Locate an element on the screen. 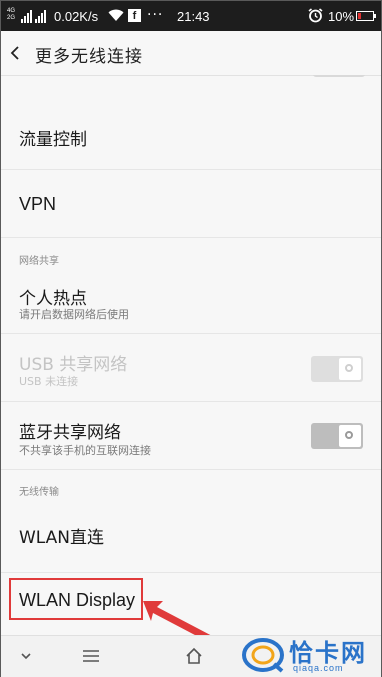  menu-icon is located at coordinates (91, 656).